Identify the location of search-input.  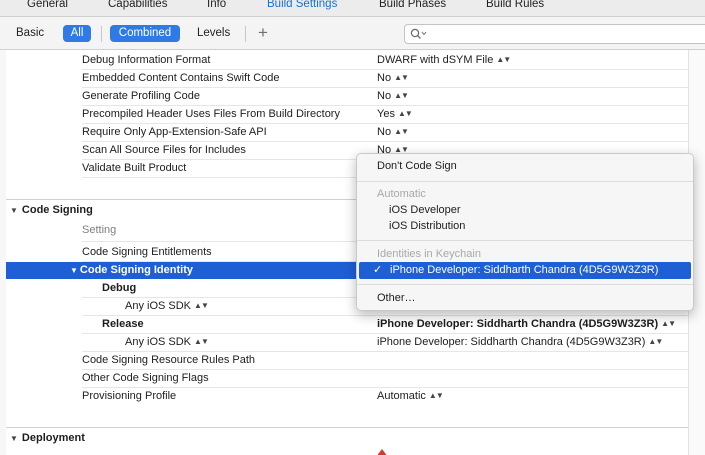
(554, 34).